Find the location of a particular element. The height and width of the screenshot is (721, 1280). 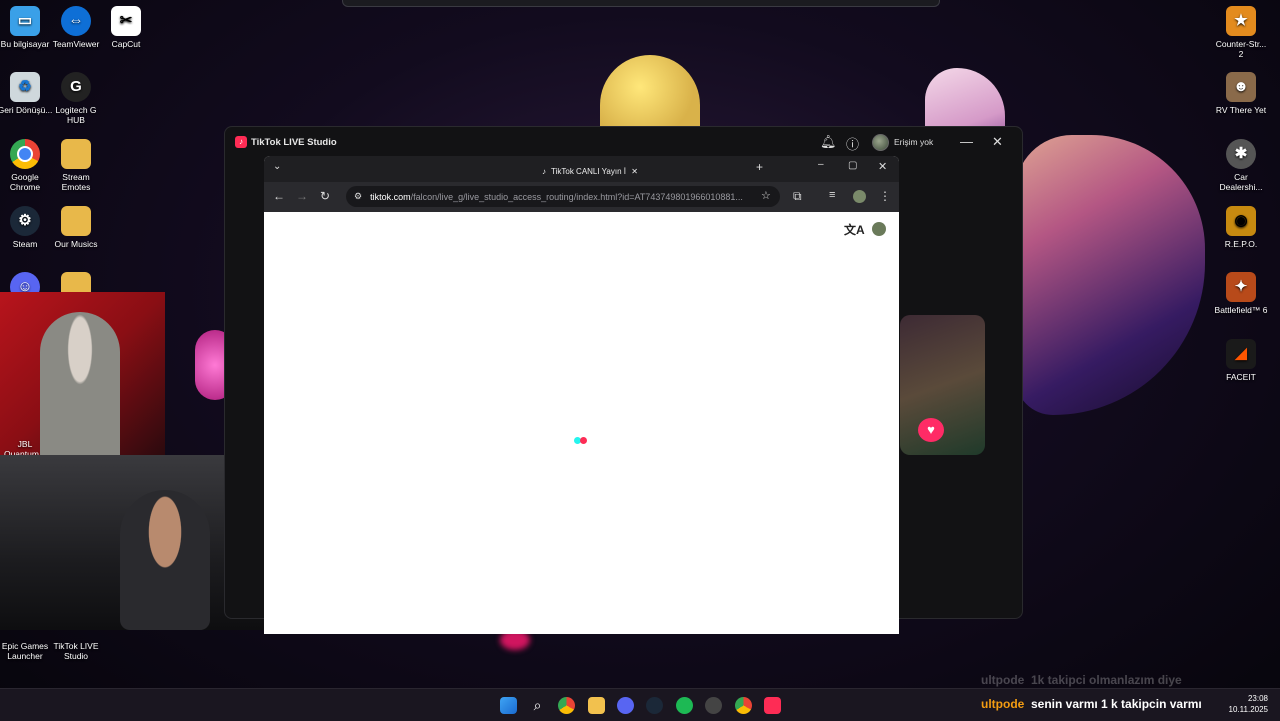

account-status: Erişim yok is located at coordinates (903, 142).